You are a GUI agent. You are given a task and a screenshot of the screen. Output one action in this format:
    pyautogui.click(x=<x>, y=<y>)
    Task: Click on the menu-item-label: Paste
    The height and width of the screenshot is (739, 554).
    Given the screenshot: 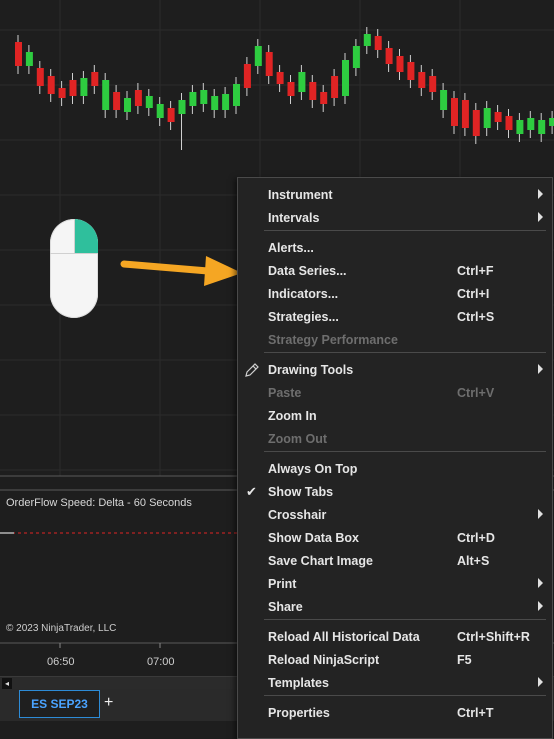 What is the action you would take?
    pyautogui.click(x=285, y=393)
    